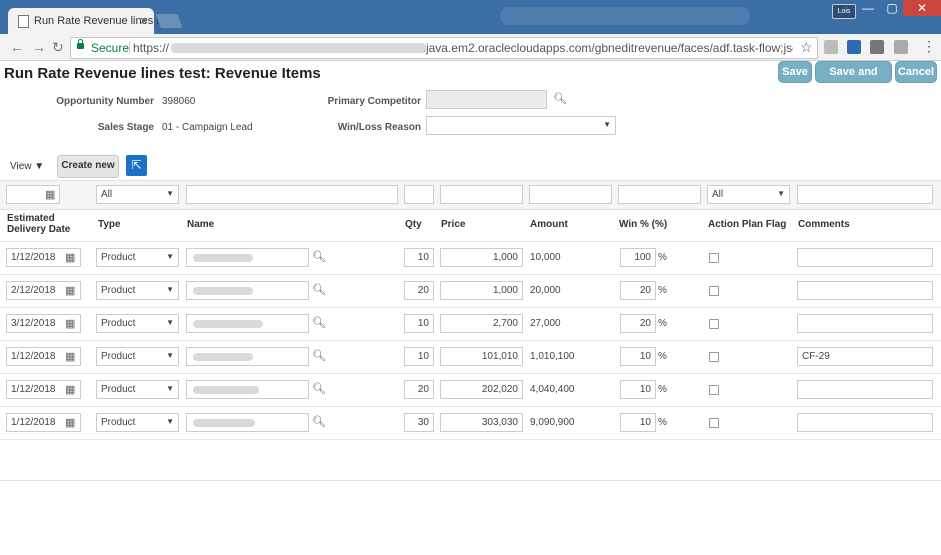  I want to click on header-amount: Amount, so click(549, 224).